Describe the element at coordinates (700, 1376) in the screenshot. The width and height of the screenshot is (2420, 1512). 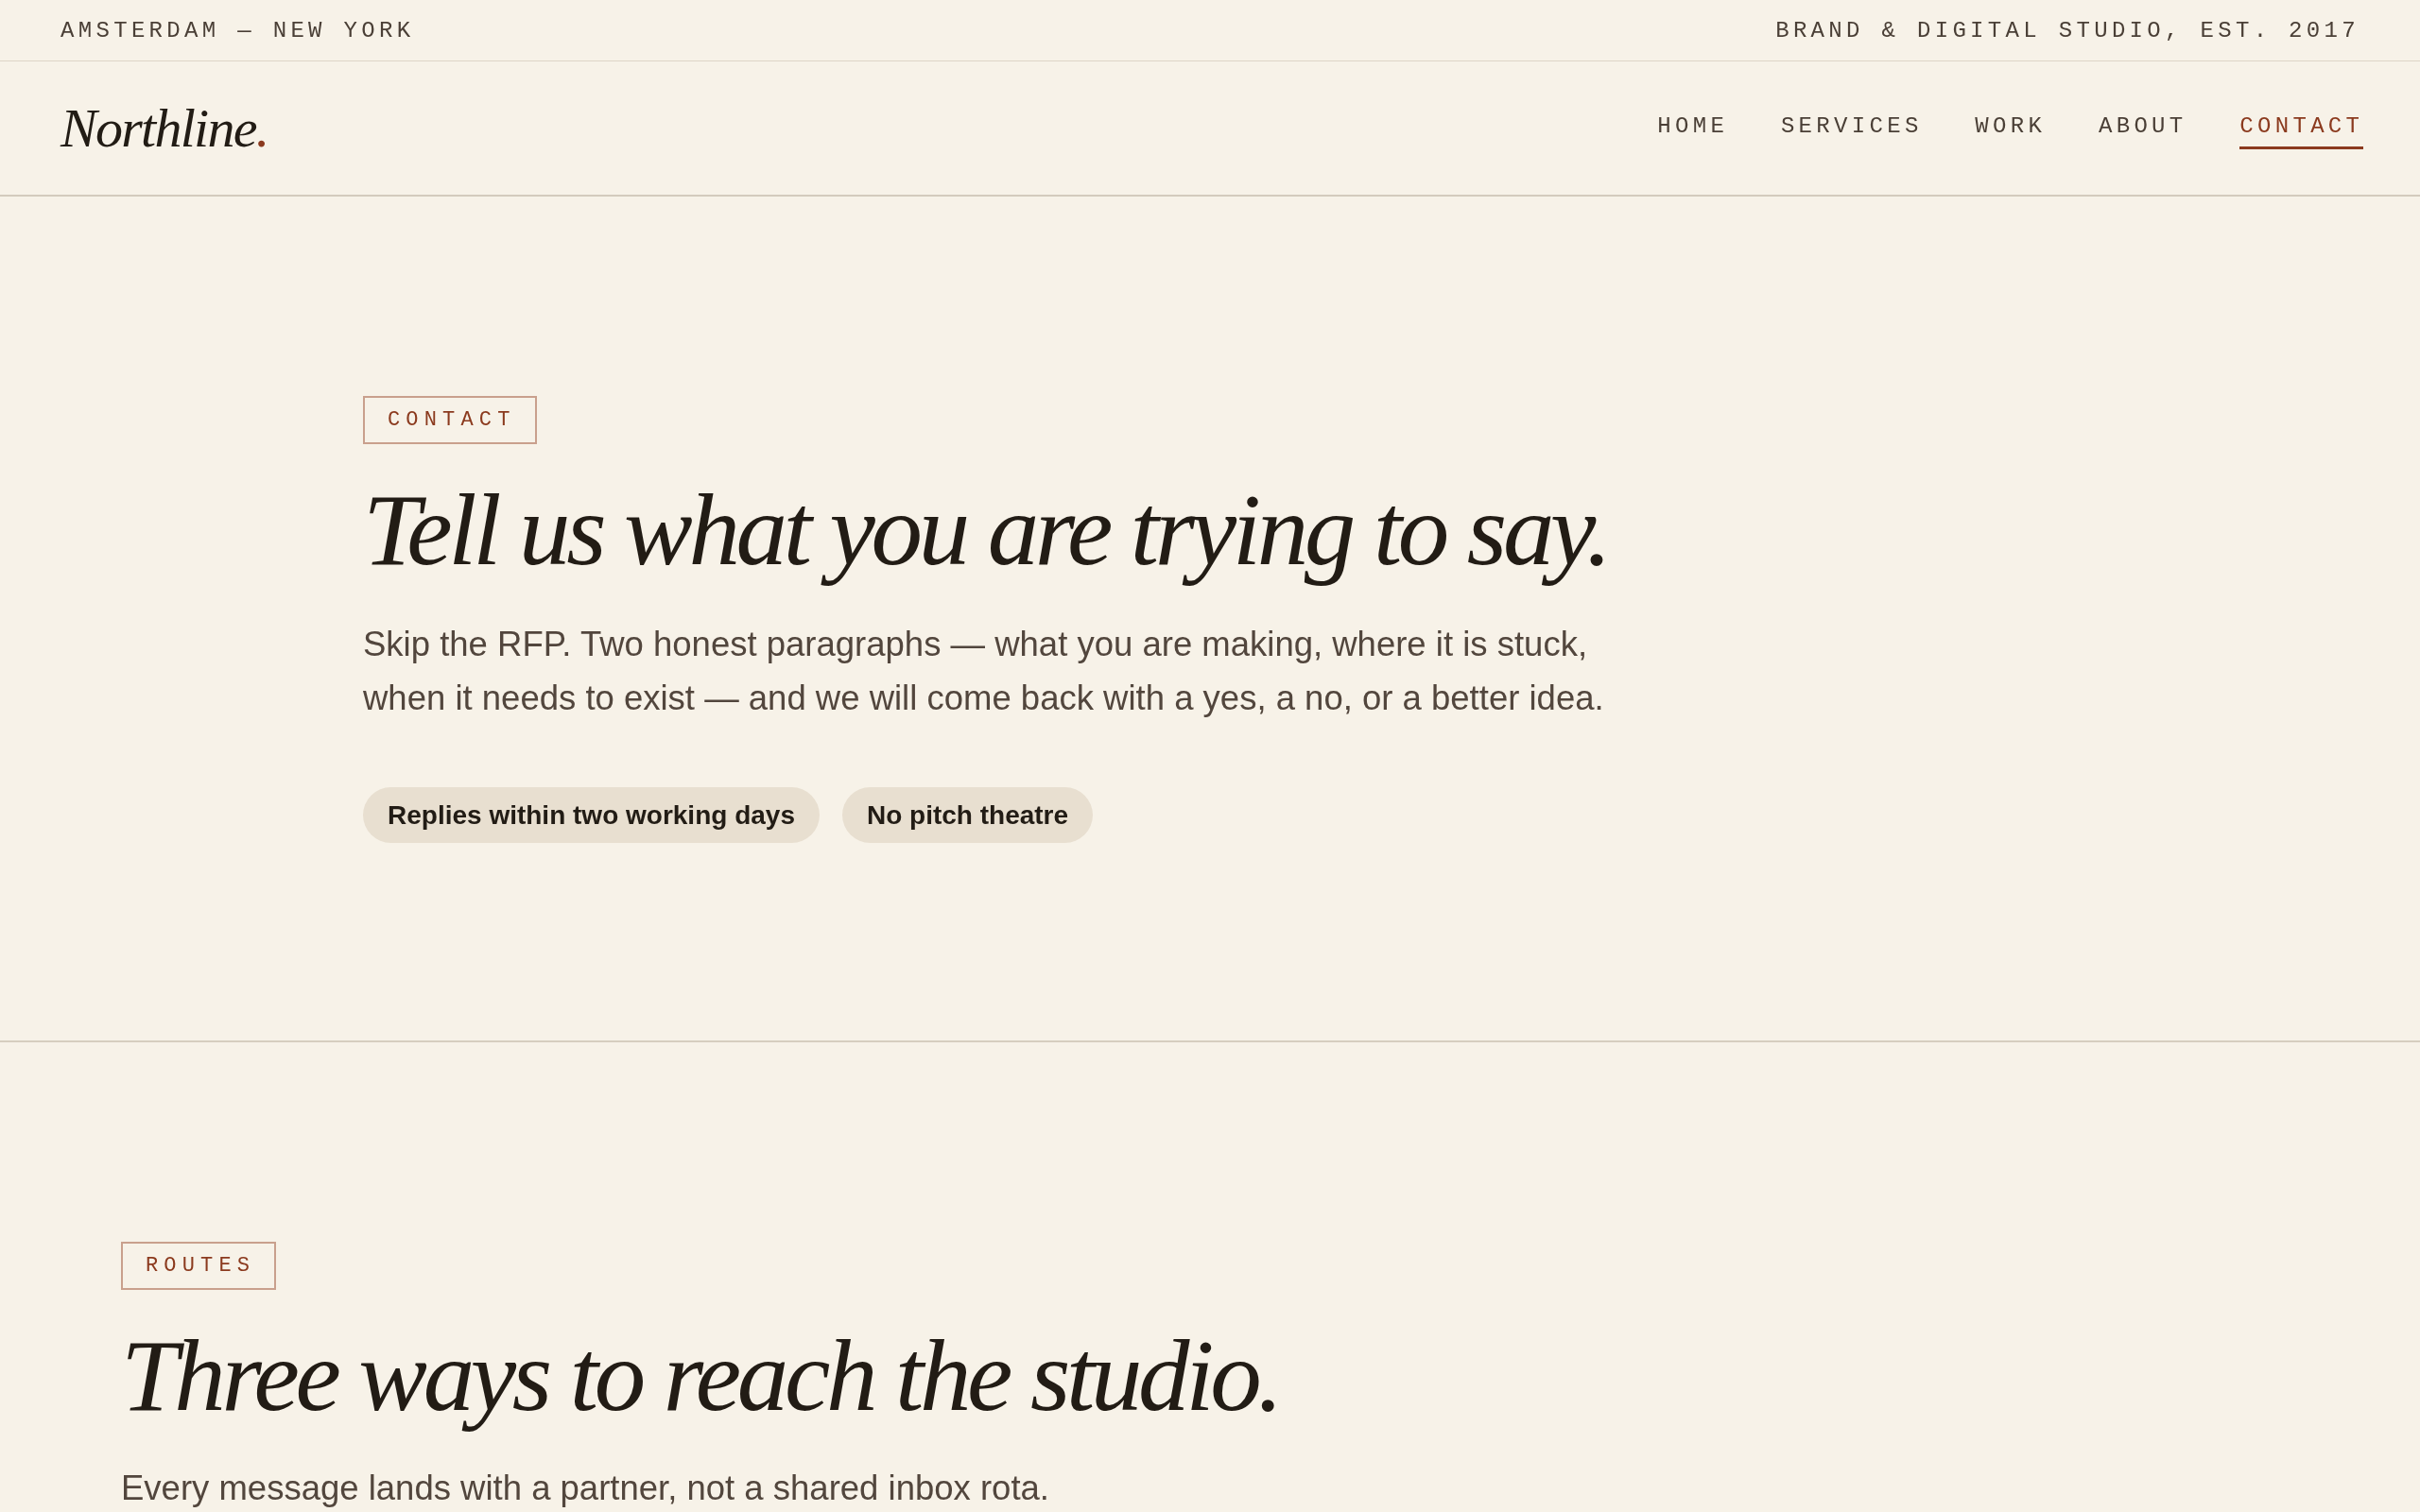
I see `section-heading: Three ways to reach the studio.` at that location.